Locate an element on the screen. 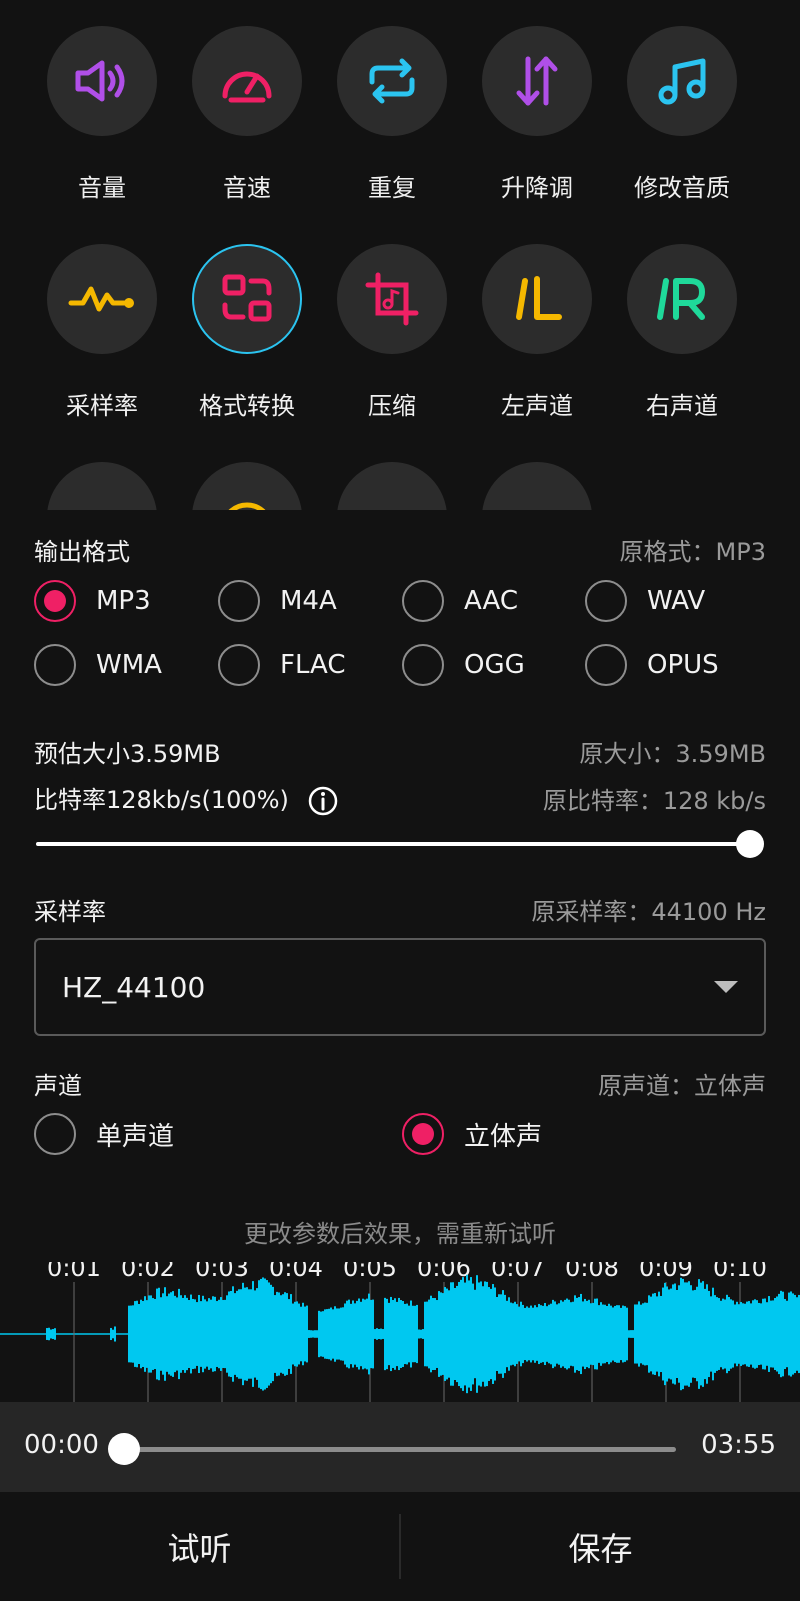 Image resolution: width=800 pixels, height=1601 pixels. tool-pitch: 升降调 is located at coordinates (537, 114).